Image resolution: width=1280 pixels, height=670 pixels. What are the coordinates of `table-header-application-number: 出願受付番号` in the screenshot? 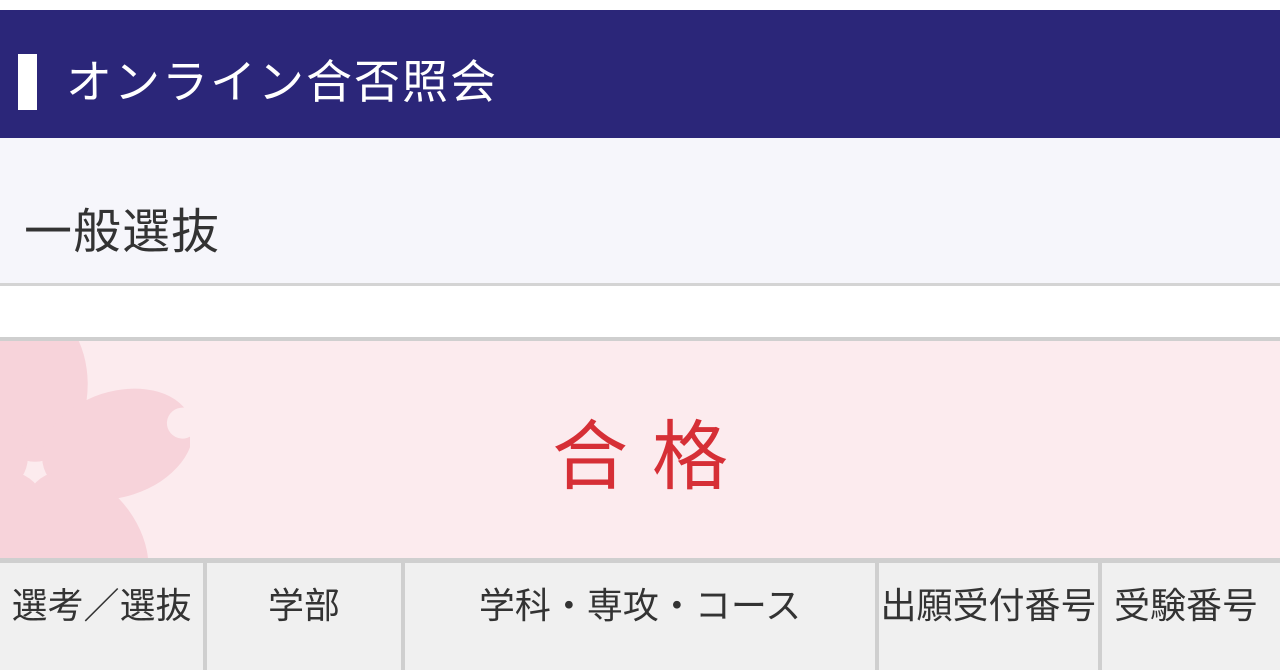 It's located at (988, 616).